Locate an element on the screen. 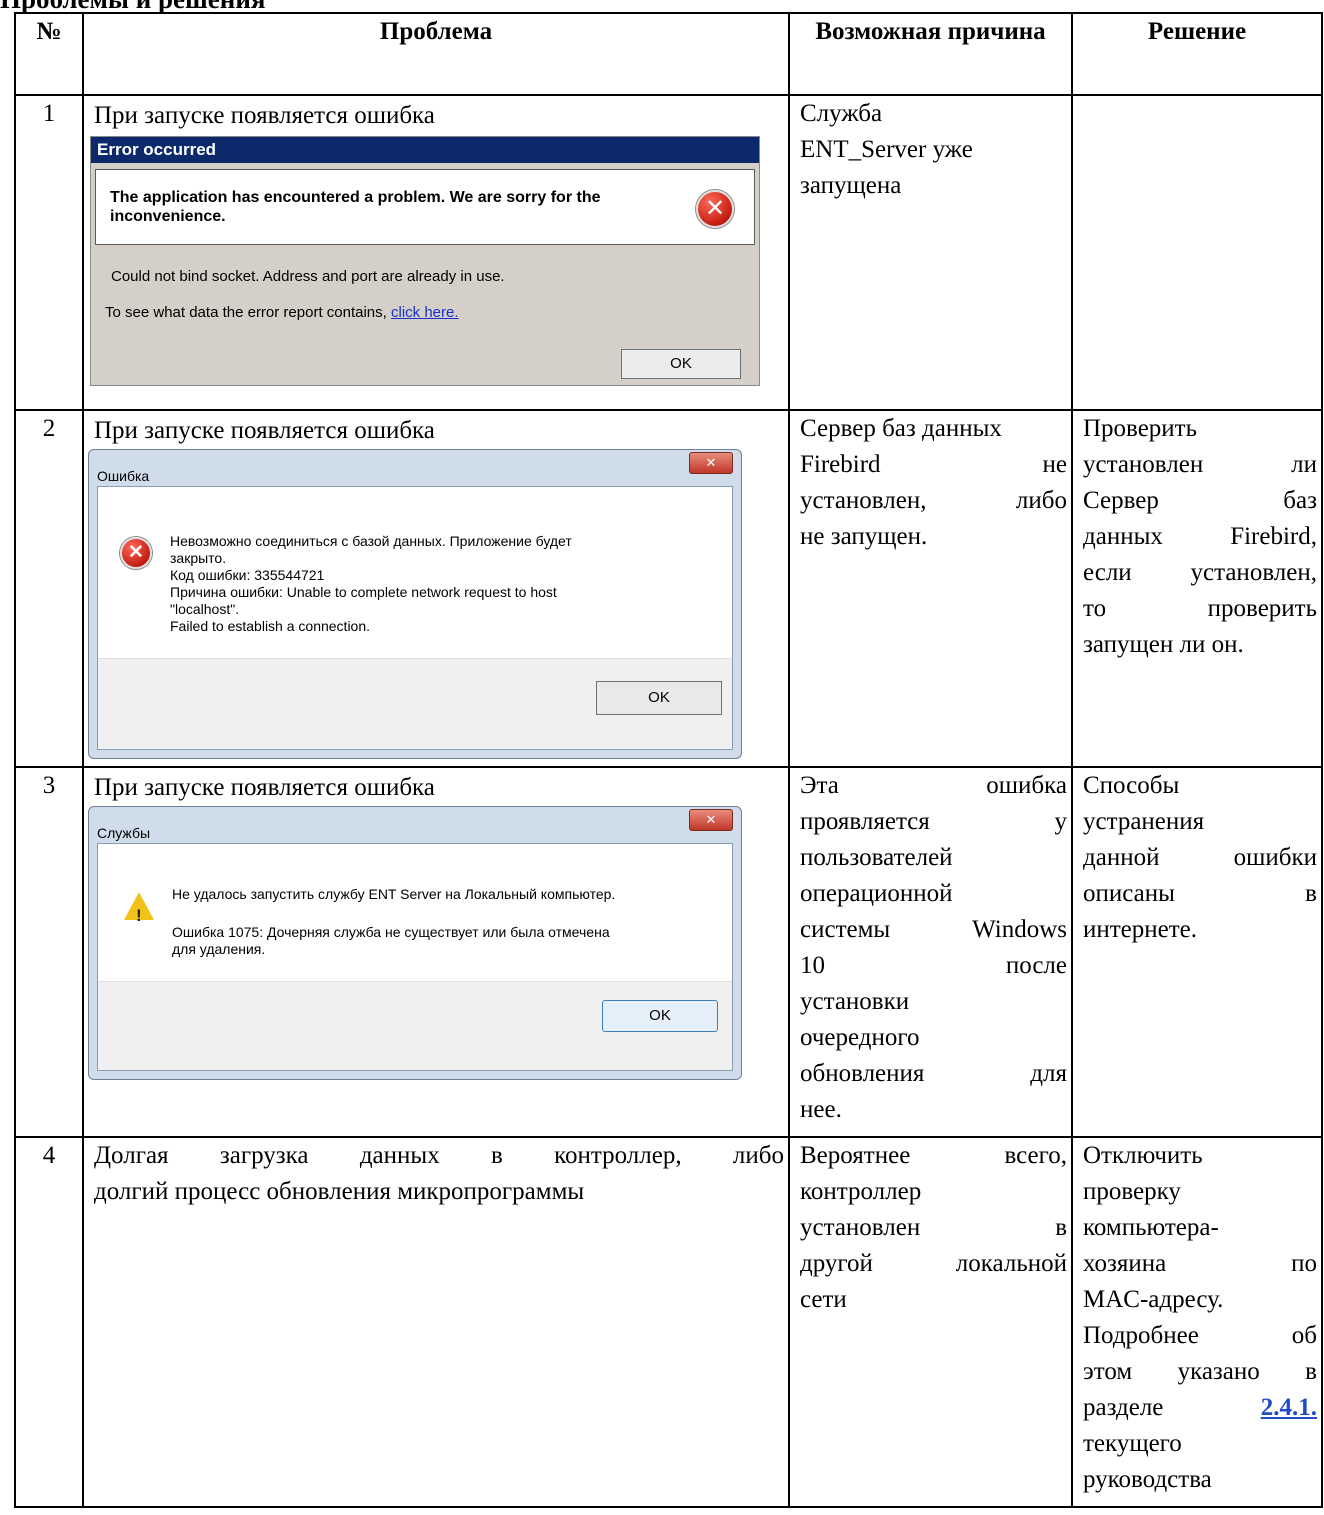 The height and width of the screenshot is (1515, 1324). solution-line: хозяина по is located at coordinates (1200, 1263).